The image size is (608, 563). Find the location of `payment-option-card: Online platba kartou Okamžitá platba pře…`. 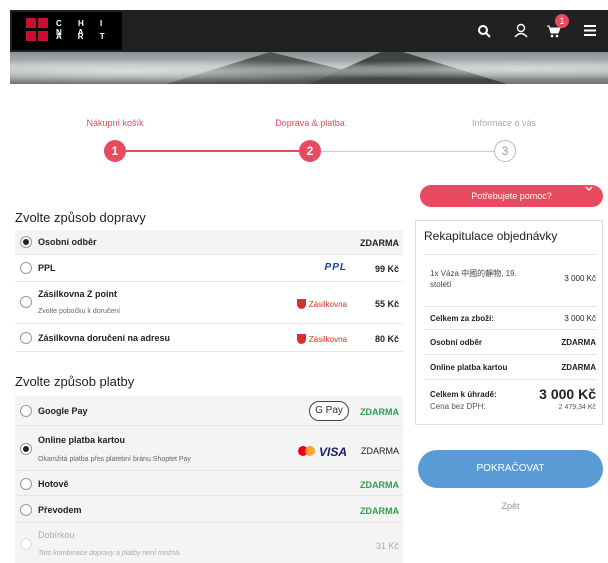

payment-option-card: Online platba kartou Okamžitá platba pře… is located at coordinates (209, 448).